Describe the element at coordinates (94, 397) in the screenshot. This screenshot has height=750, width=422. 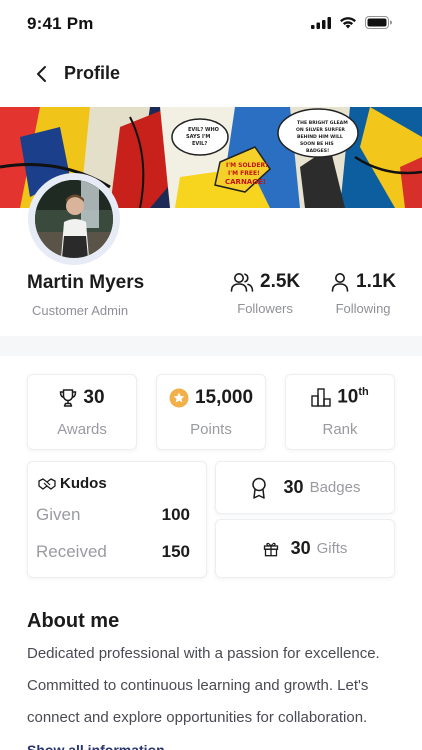
I see `awards-value: 30` at that location.